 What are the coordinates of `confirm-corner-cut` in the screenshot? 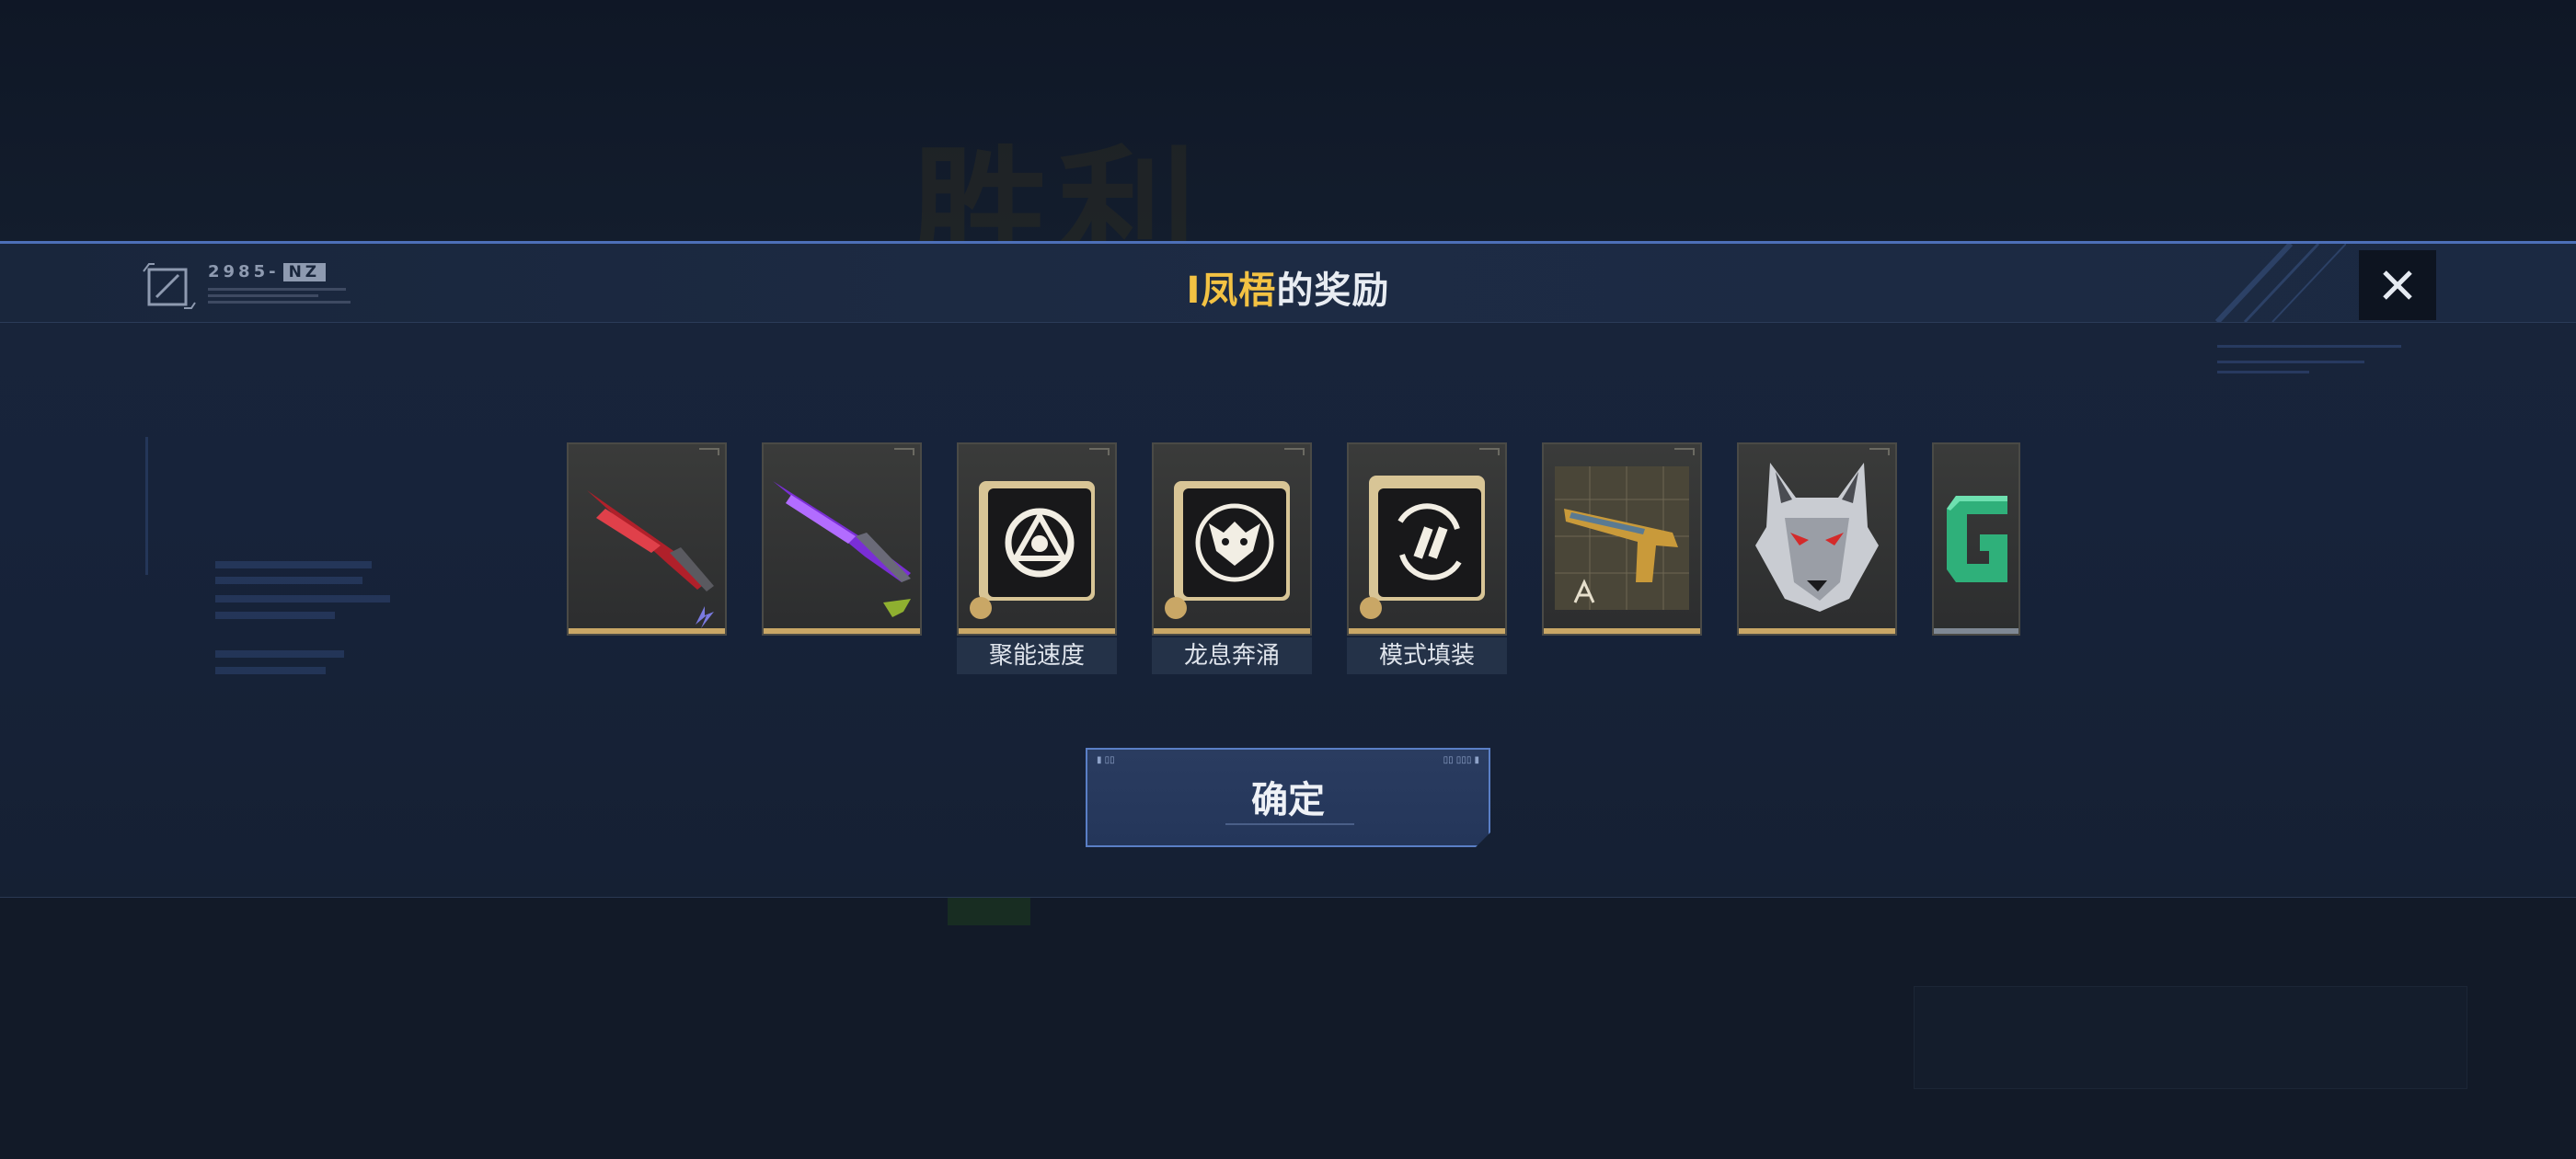 It's located at (1483, 839).